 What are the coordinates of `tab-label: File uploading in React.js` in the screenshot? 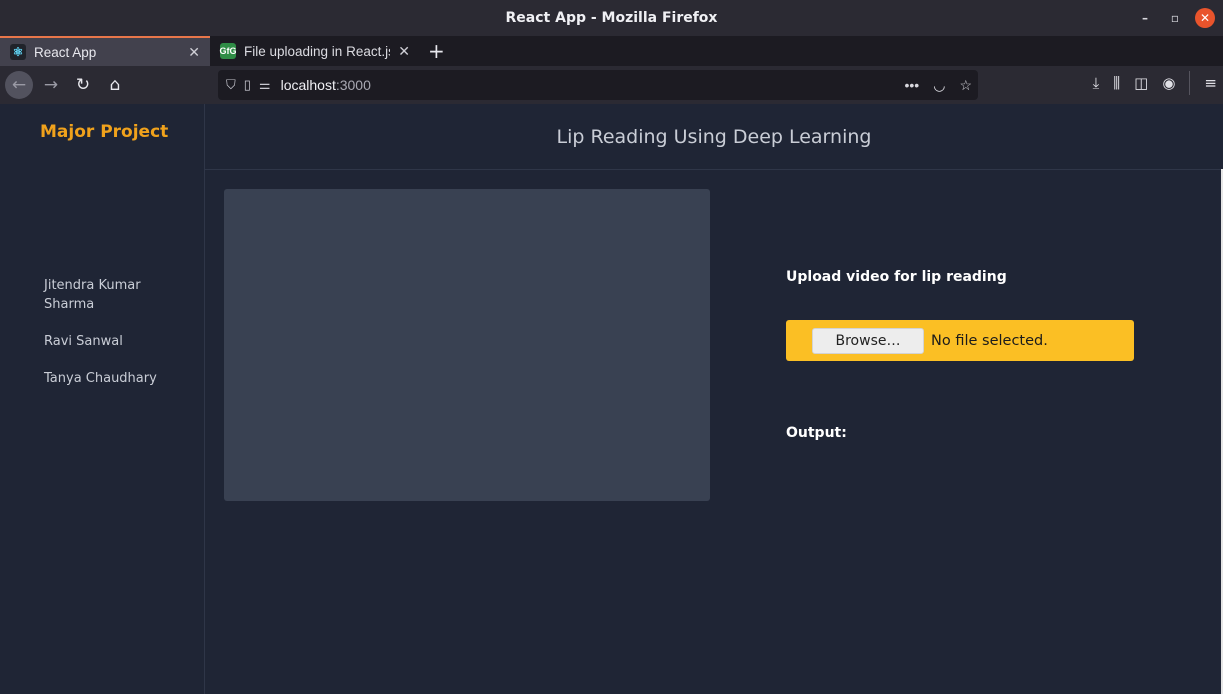 It's located at (317, 51).